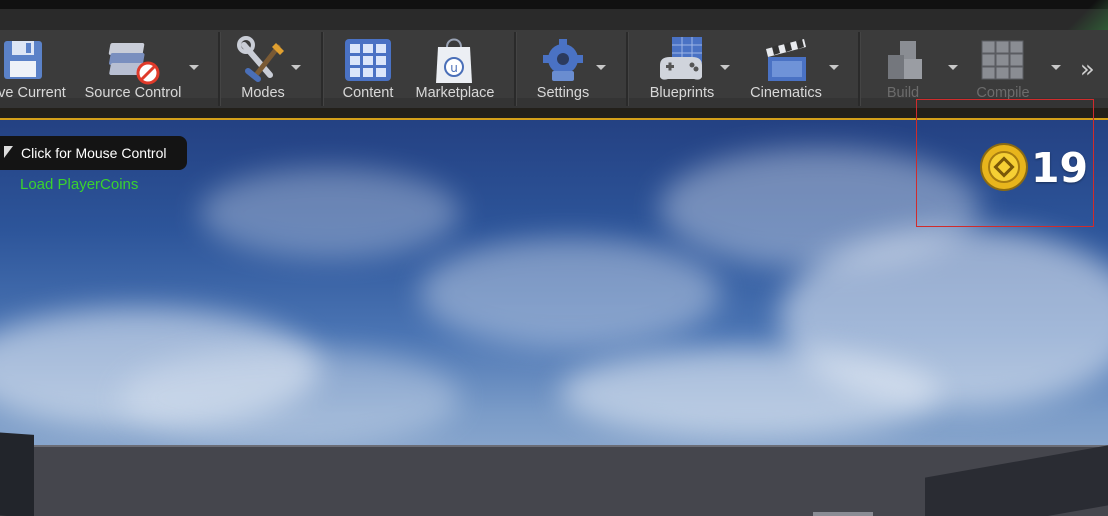 This screenshot has height=516, width=1108. Describe the element at coordinates (601, 67) in the screenshot. I see `settings-dropdown-icon` at that location.